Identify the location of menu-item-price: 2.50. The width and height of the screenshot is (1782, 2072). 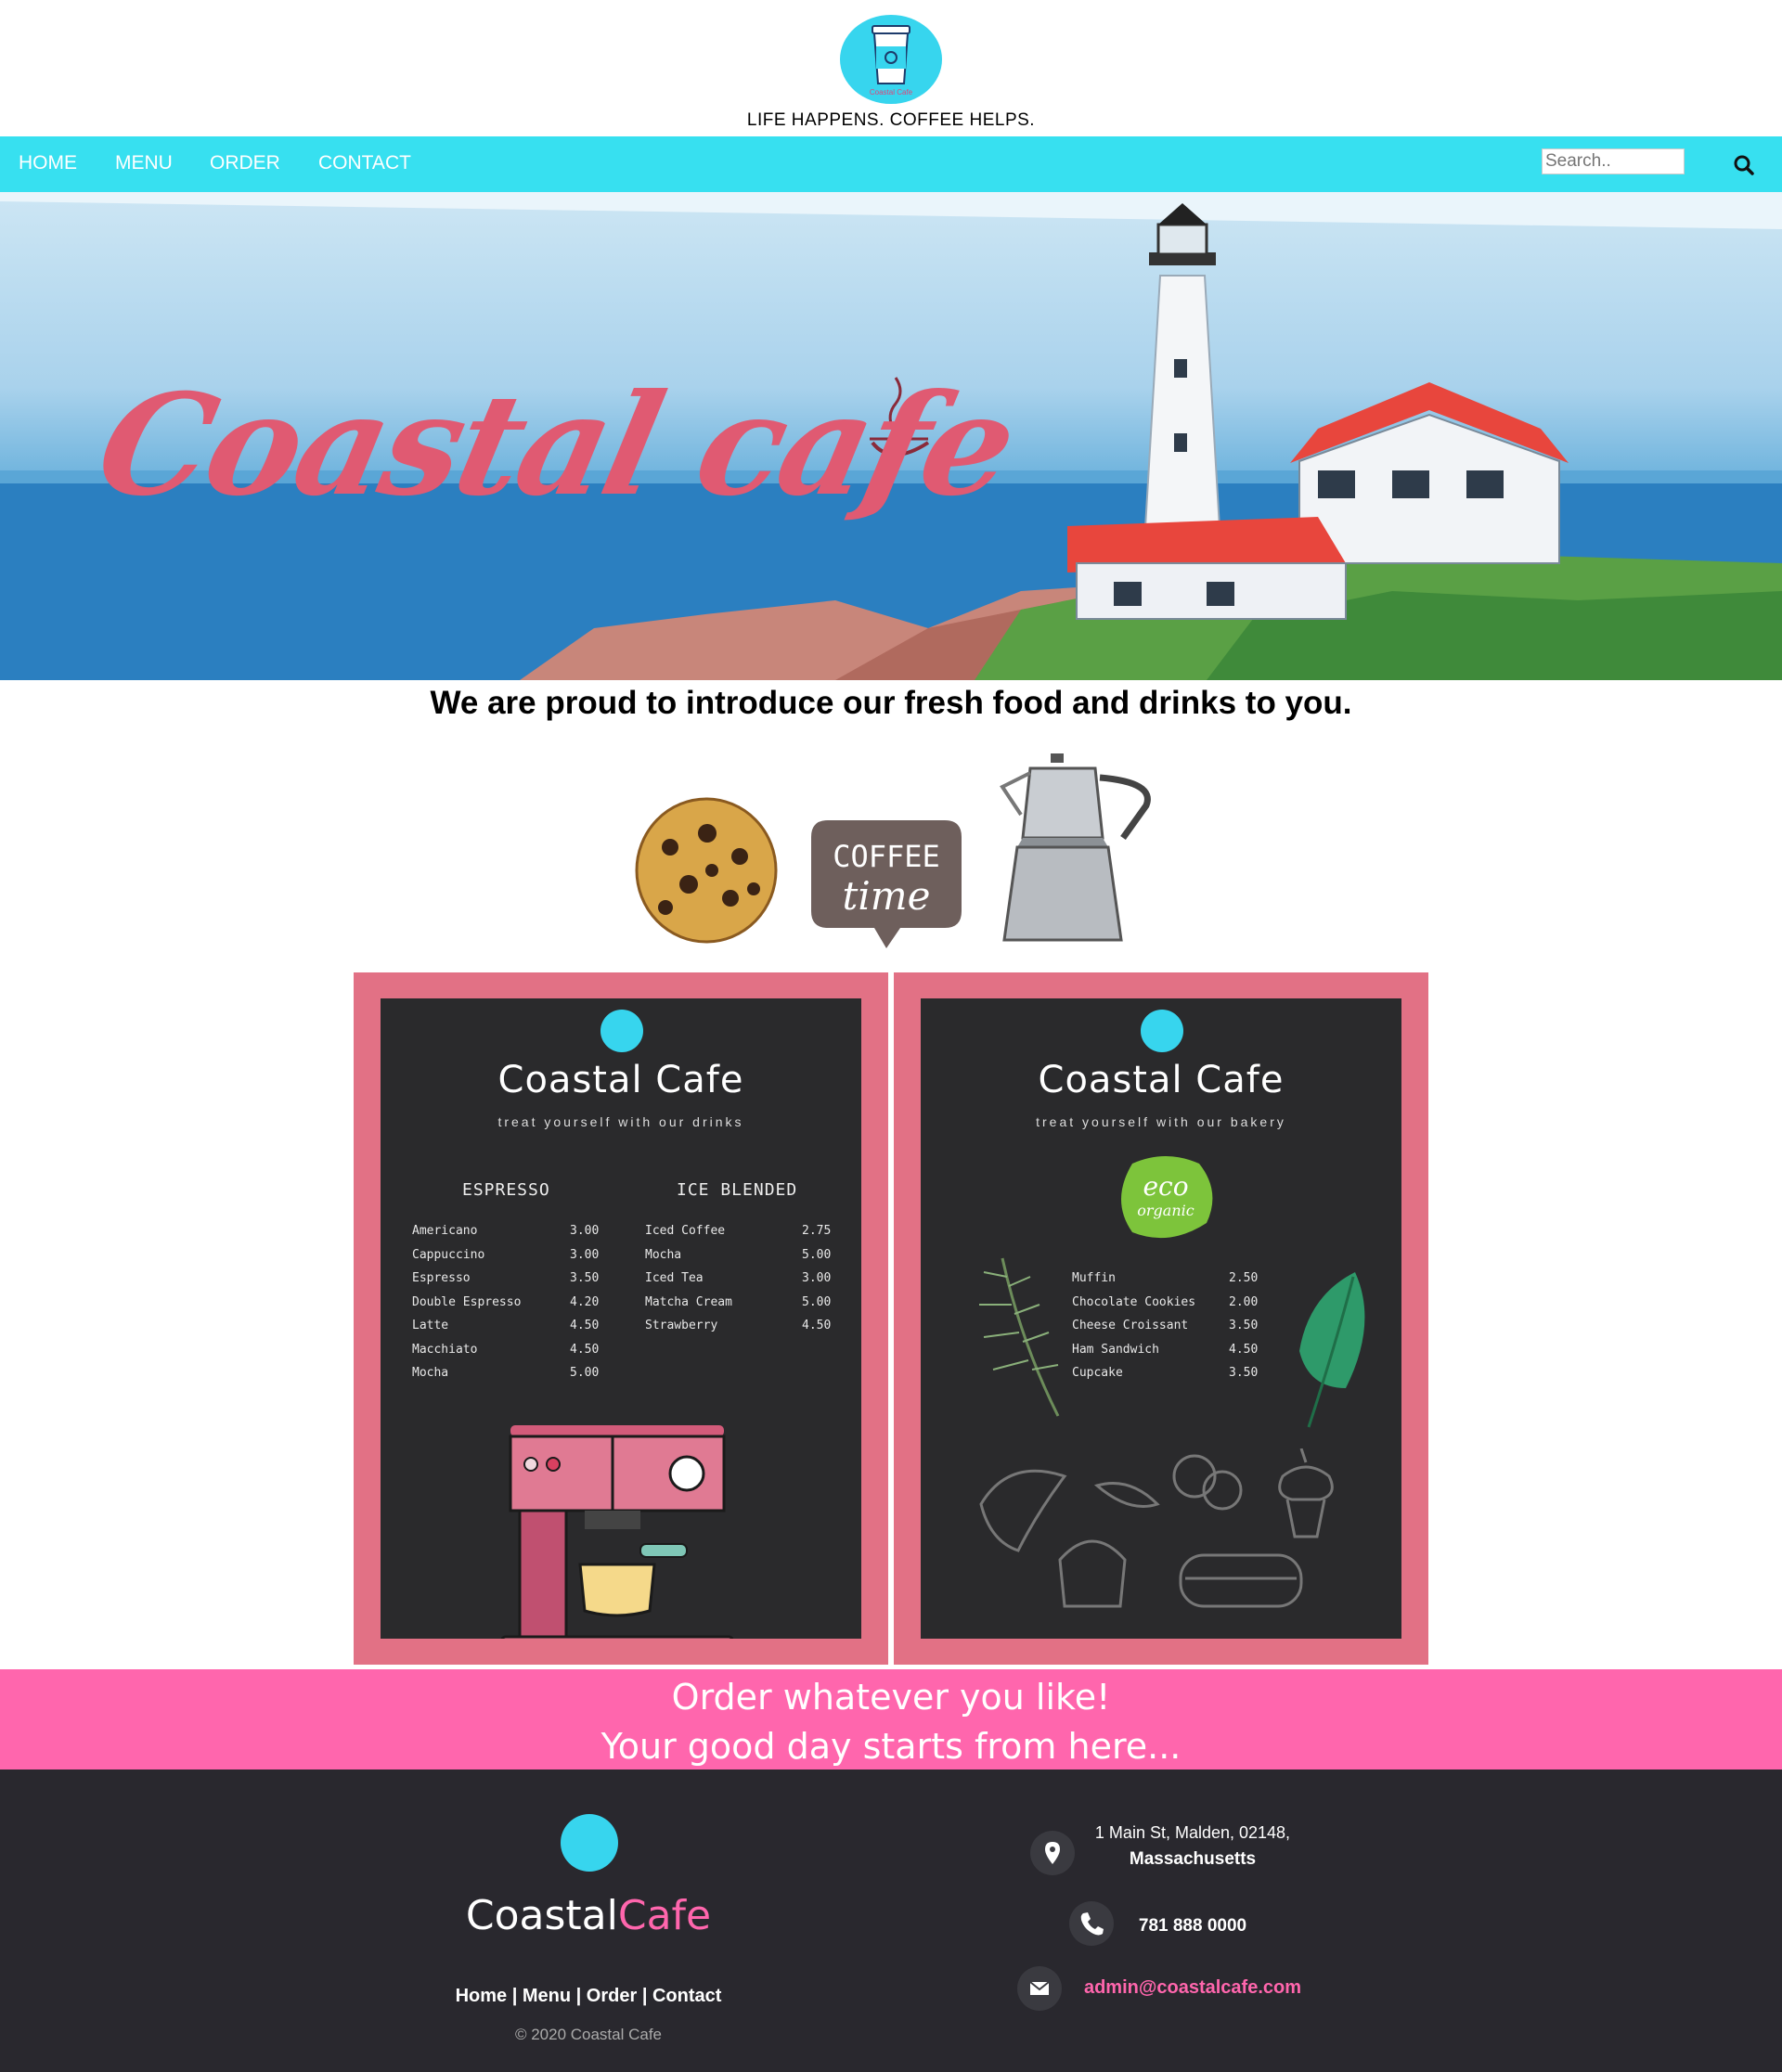
(1244, 1278).